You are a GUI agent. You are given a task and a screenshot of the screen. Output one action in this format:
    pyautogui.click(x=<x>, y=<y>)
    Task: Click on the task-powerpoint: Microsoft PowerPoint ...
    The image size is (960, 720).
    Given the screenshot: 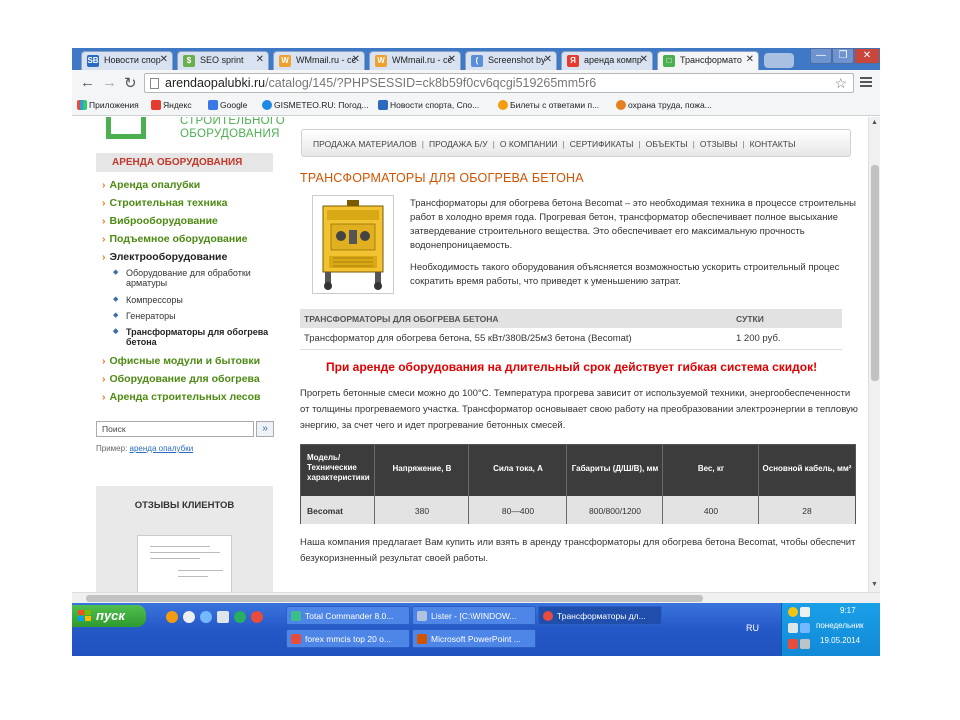 What is the action you would take?
    pyautogui.click(x=474, y=638)
    